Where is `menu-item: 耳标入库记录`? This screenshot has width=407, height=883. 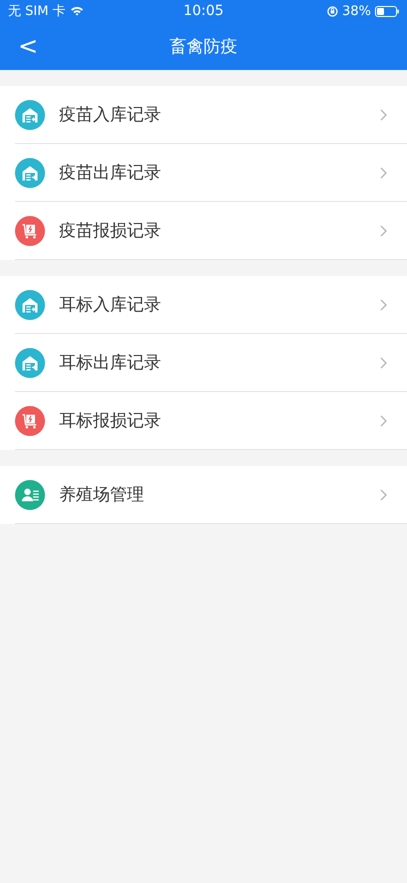
menu-item: 耳标入库记录 is located at coordinates (211, 305).